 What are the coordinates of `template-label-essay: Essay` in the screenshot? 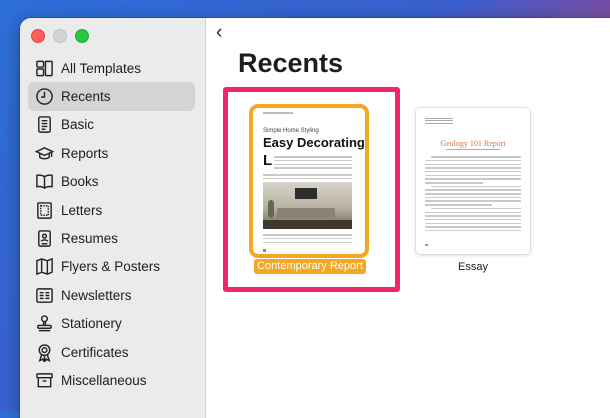 It's located at (473, 267).